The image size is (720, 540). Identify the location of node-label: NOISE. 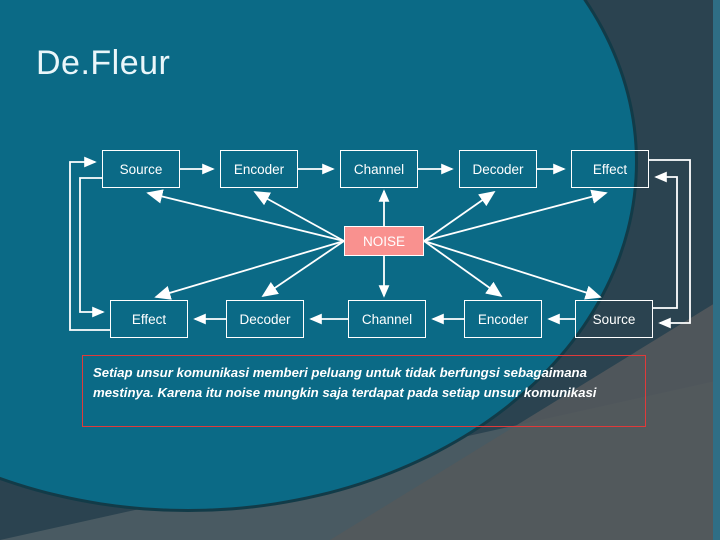
(383, 241).